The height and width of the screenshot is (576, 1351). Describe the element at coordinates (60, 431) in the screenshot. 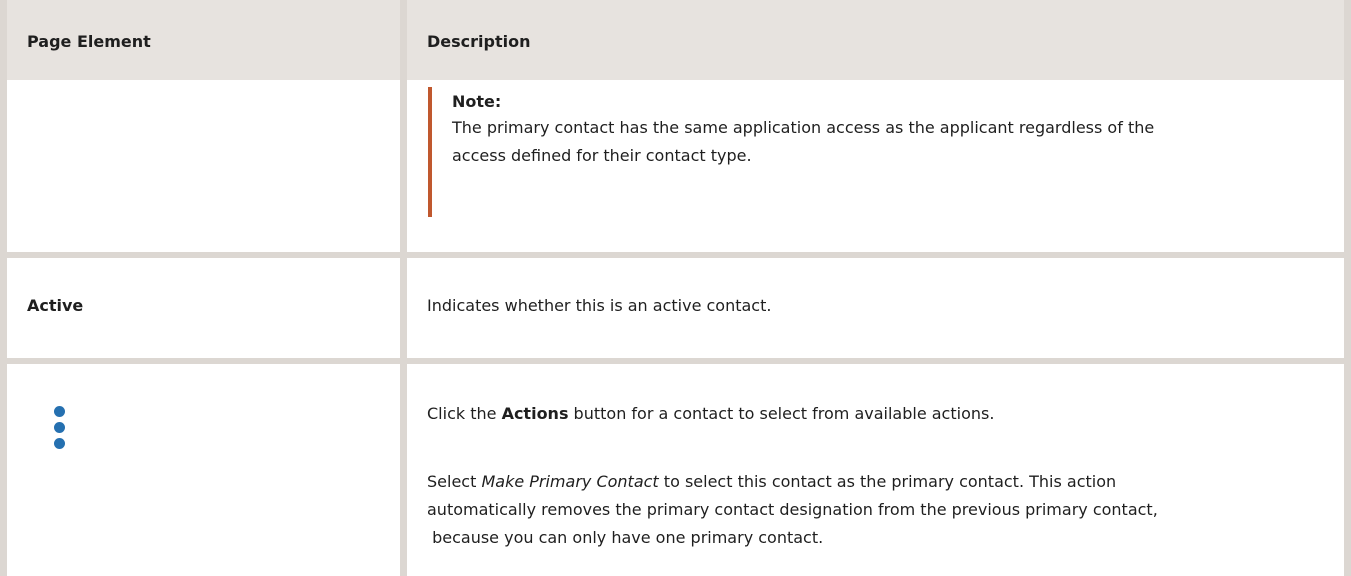

I see `vertical-ellipsis-icon` at that location.